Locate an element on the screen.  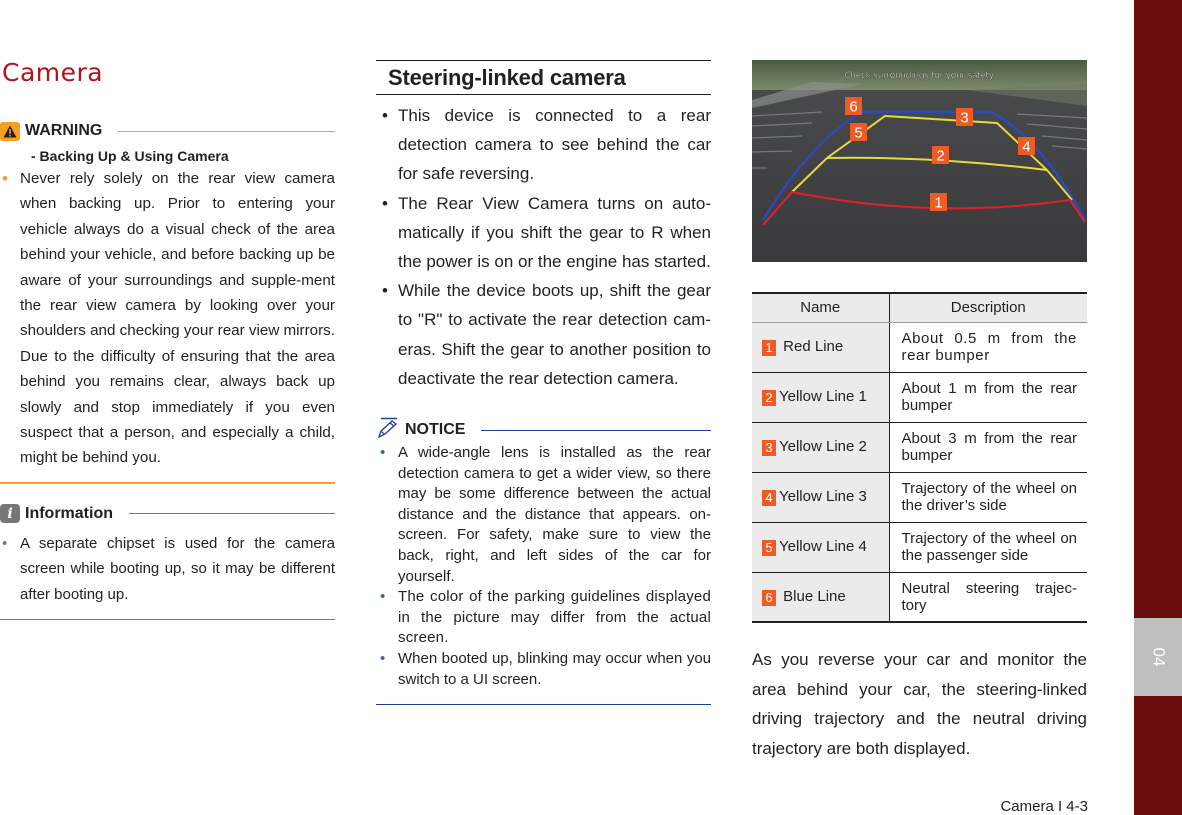
row-name: Red Line is located at coordinates (813, 346).